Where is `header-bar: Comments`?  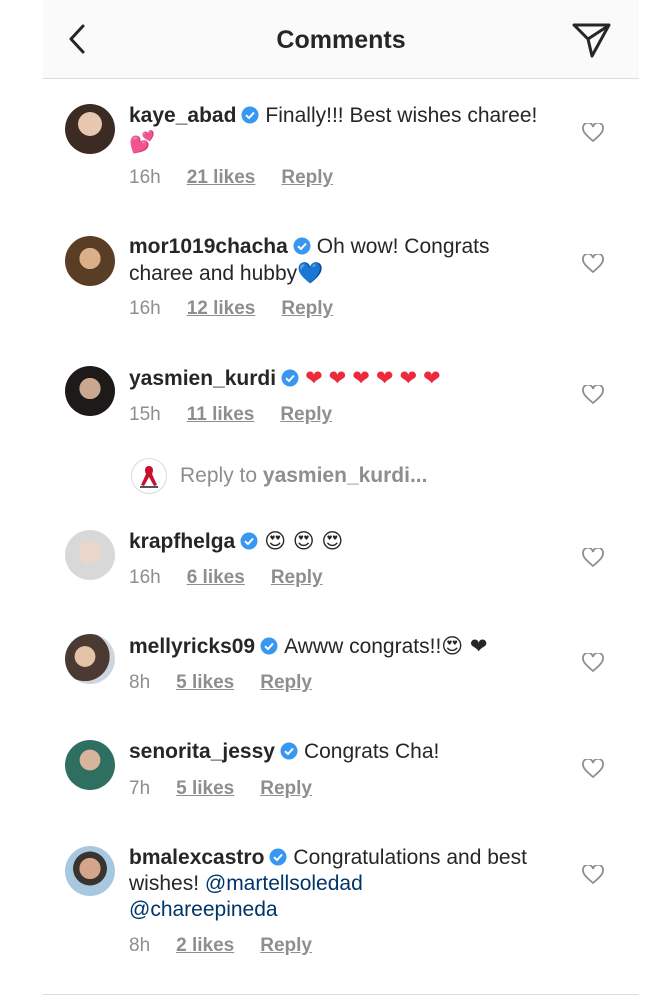 header-bar: Comments is located at coordinates (341, 39).